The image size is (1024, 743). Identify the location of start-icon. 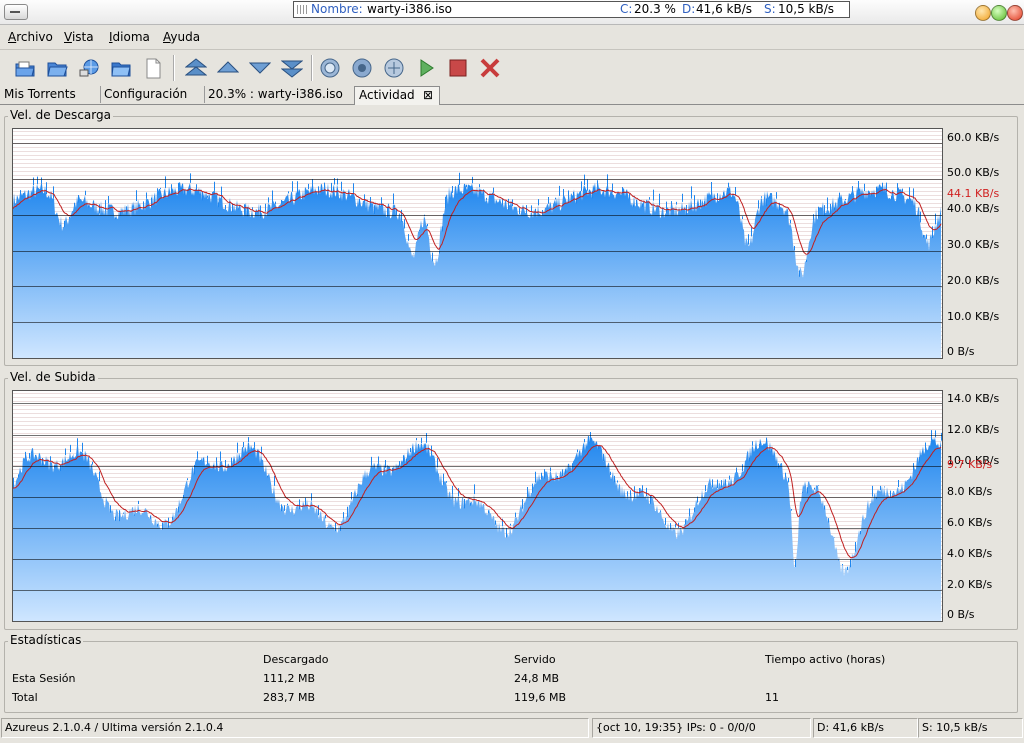
(427, 68).